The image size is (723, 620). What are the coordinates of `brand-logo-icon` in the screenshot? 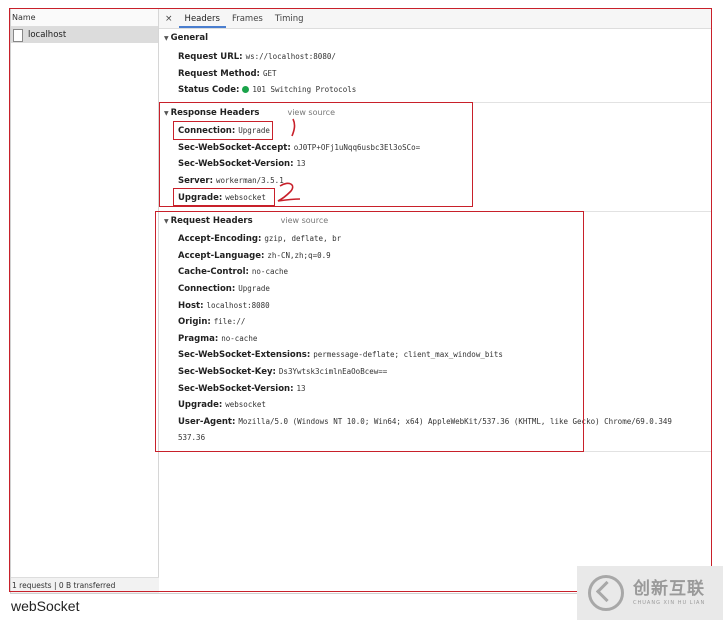 It's located at (606, 593).